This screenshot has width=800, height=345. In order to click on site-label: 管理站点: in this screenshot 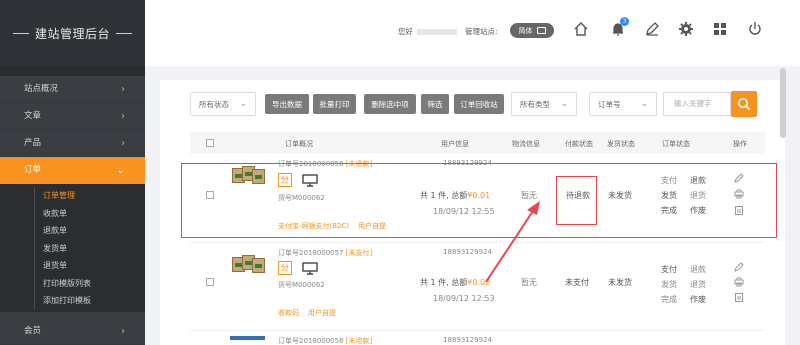, I will do `click(481, 31)`.